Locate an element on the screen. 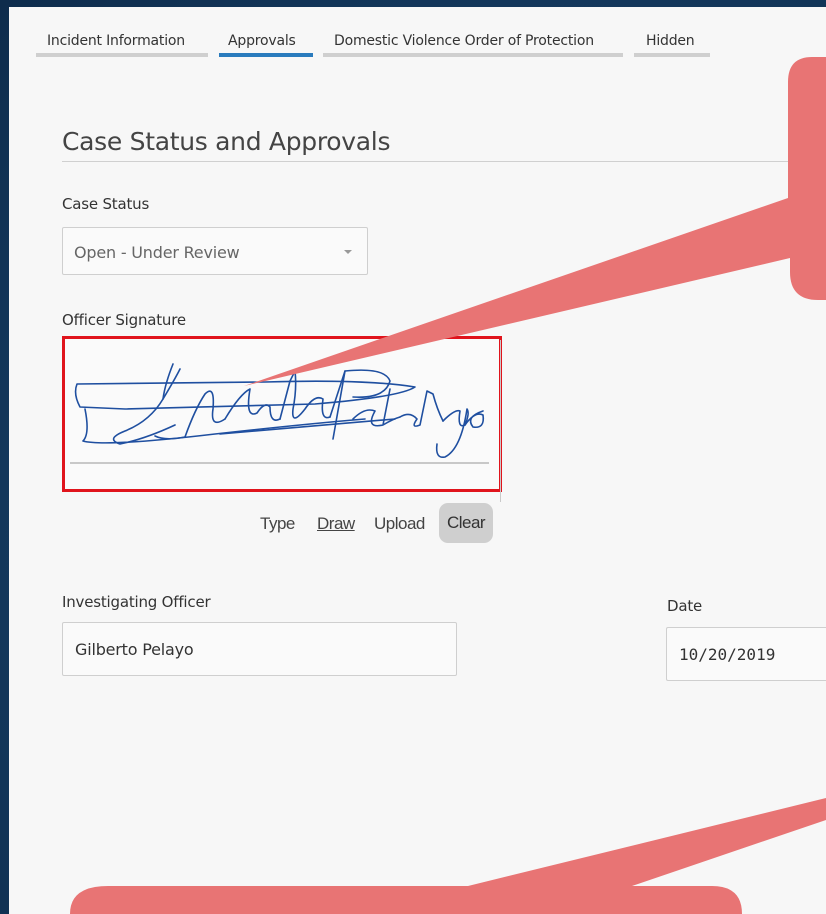 The width and height of the screenshot is (826, 914). callout-bubble-bottom is located at coordinates (448, 856).